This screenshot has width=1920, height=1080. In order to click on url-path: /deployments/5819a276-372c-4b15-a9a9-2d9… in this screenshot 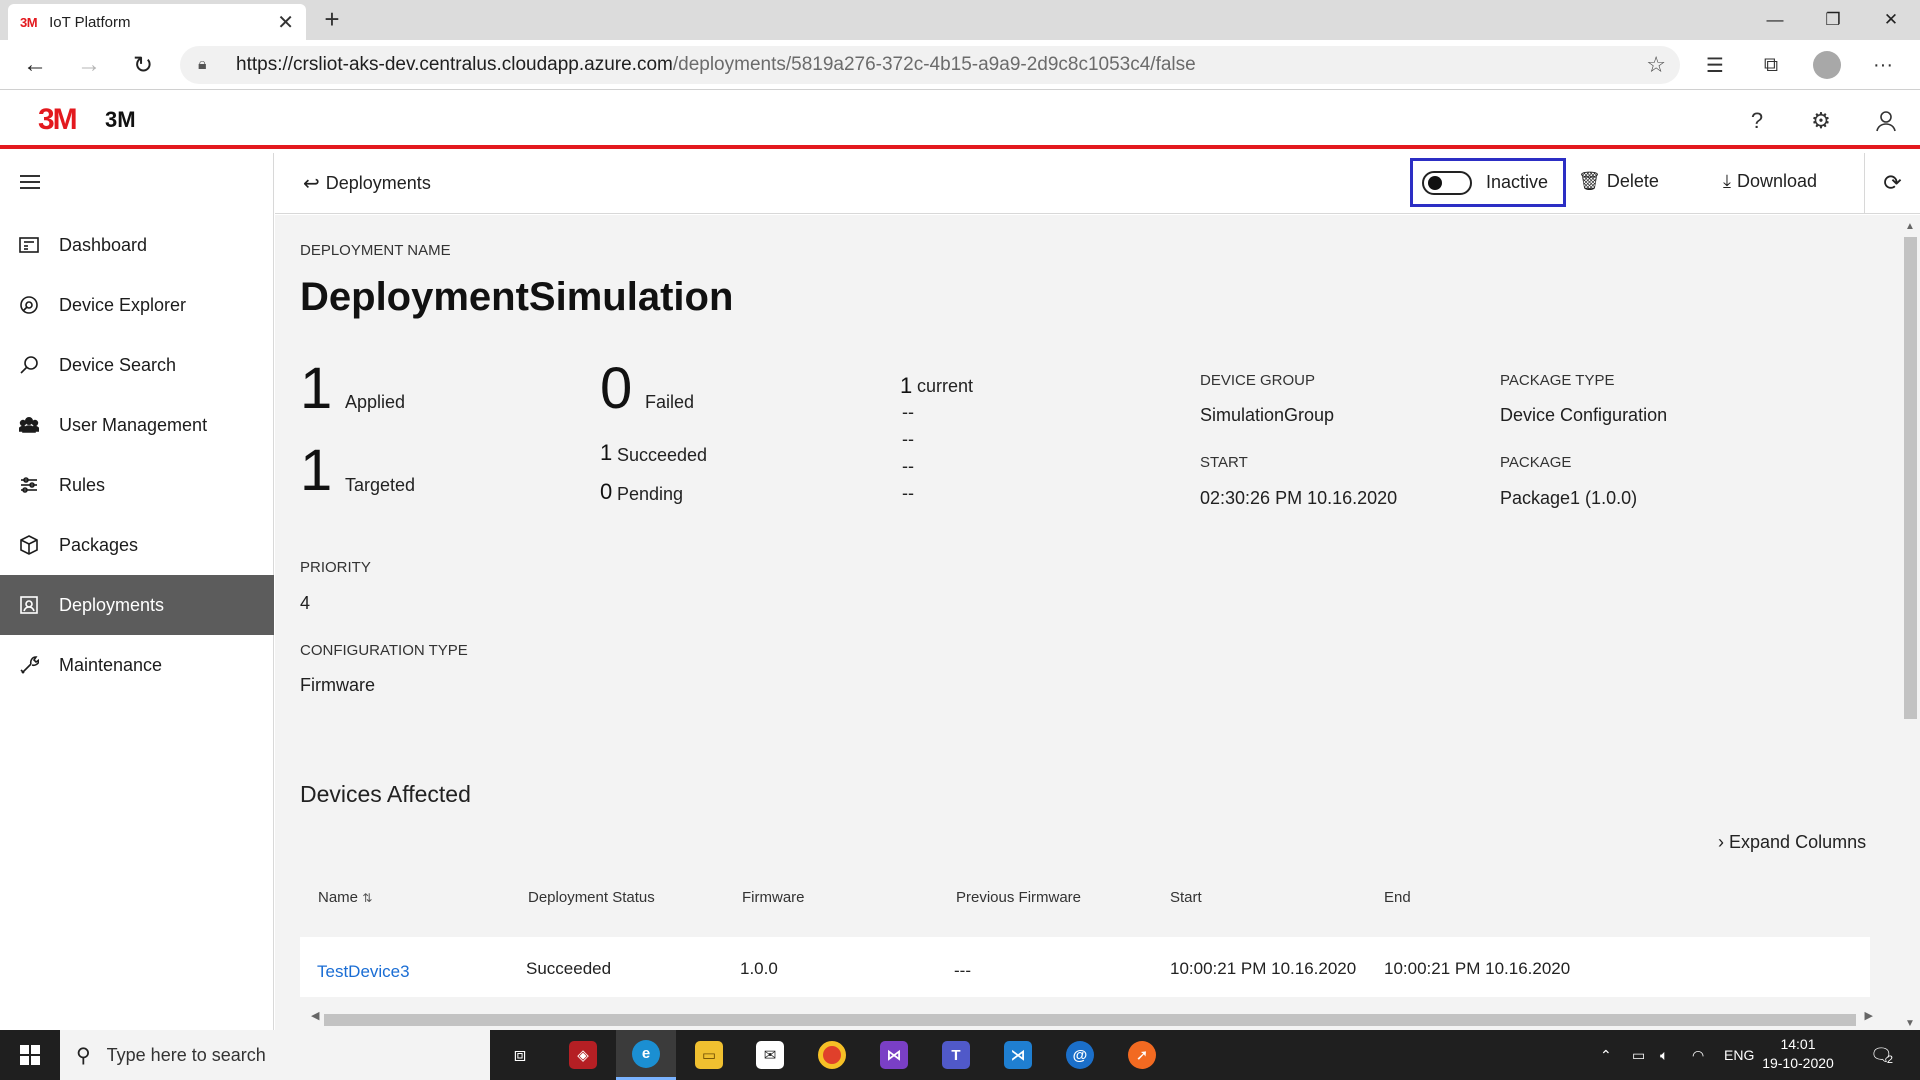, I will do `click(934, 64)`.